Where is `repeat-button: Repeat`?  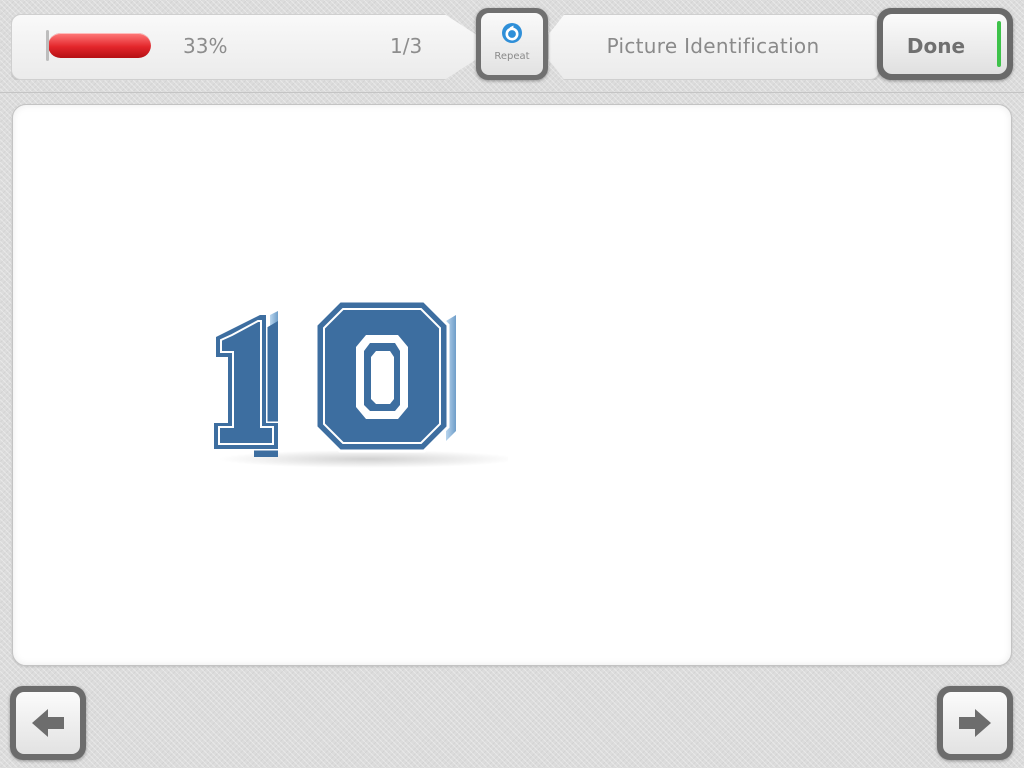 repeat-button: Repeat is located at coordinates (512, 44).